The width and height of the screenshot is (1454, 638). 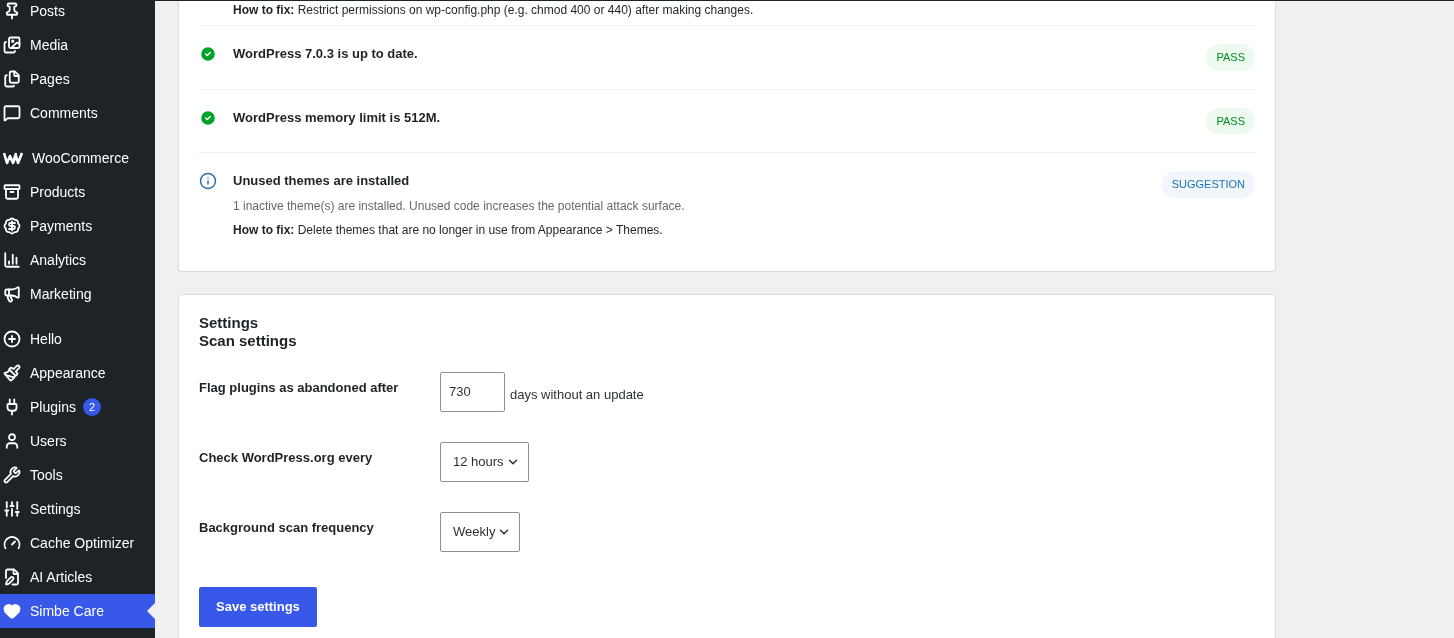 I want to click on sidebar-item: Products, so click(x=77, y=192).